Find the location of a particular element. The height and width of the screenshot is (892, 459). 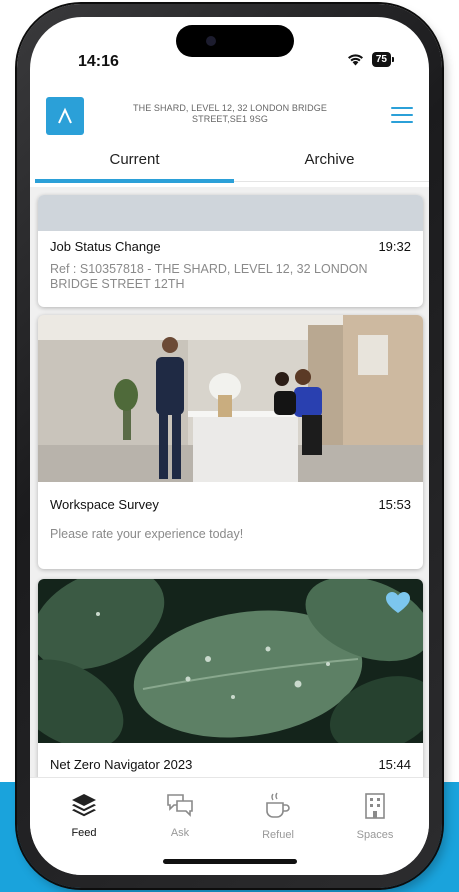

chevron-up-icon is located at coordinates (65, 115).